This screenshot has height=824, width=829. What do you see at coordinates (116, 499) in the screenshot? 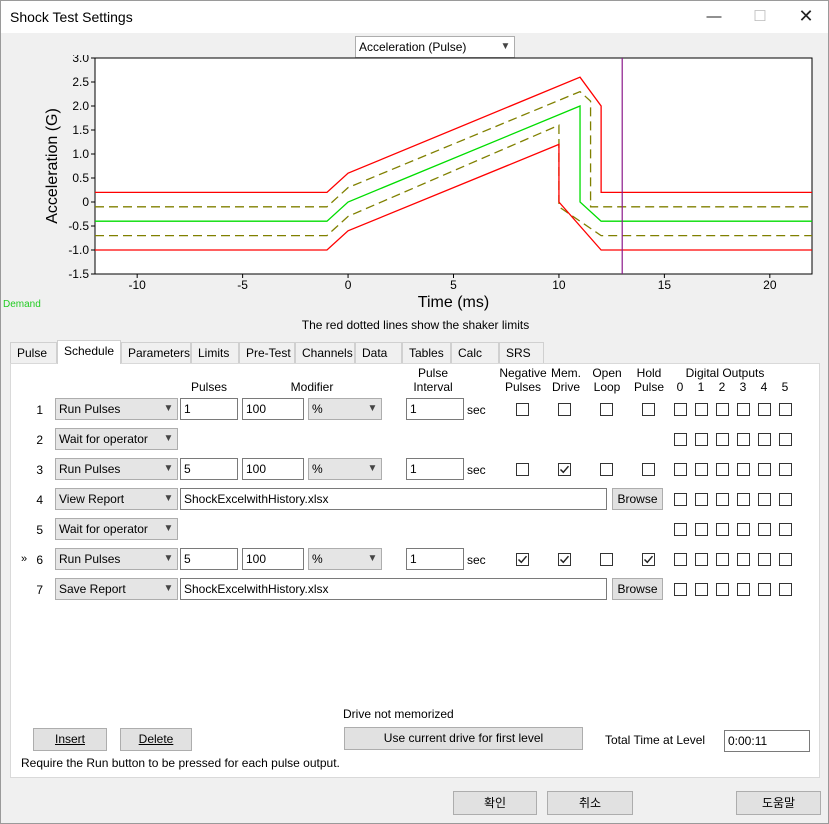
I see `row-action-select: View Report ▼` at bounding box center [116, 499].